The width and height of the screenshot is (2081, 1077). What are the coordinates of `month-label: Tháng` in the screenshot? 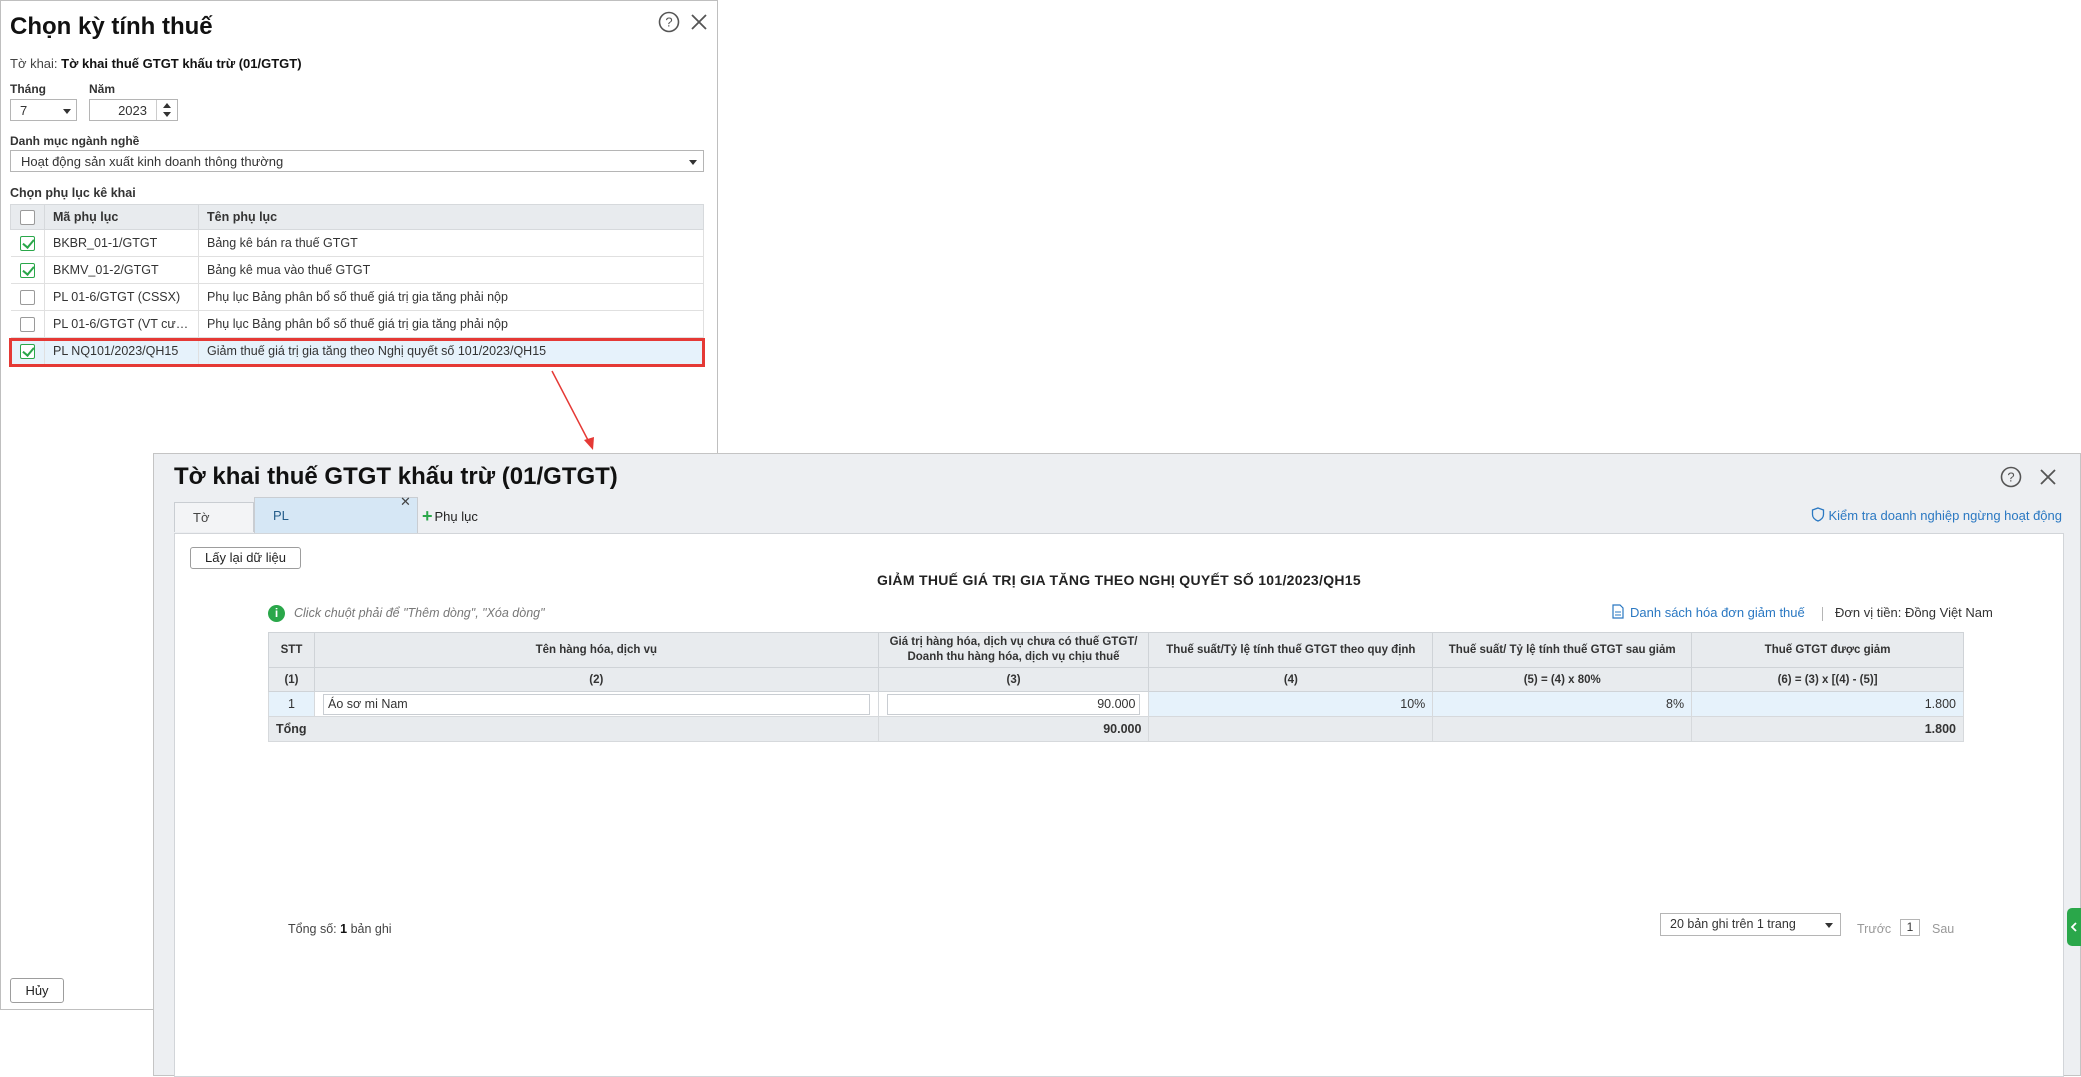 It's located at (28, 89).